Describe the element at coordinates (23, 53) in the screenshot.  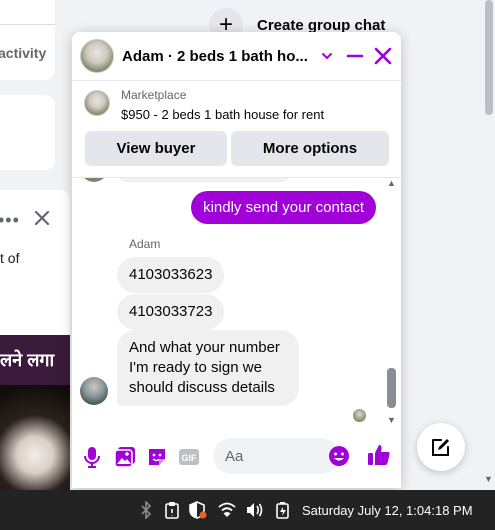
I see `sidebar-activity-link: activity` at that location.